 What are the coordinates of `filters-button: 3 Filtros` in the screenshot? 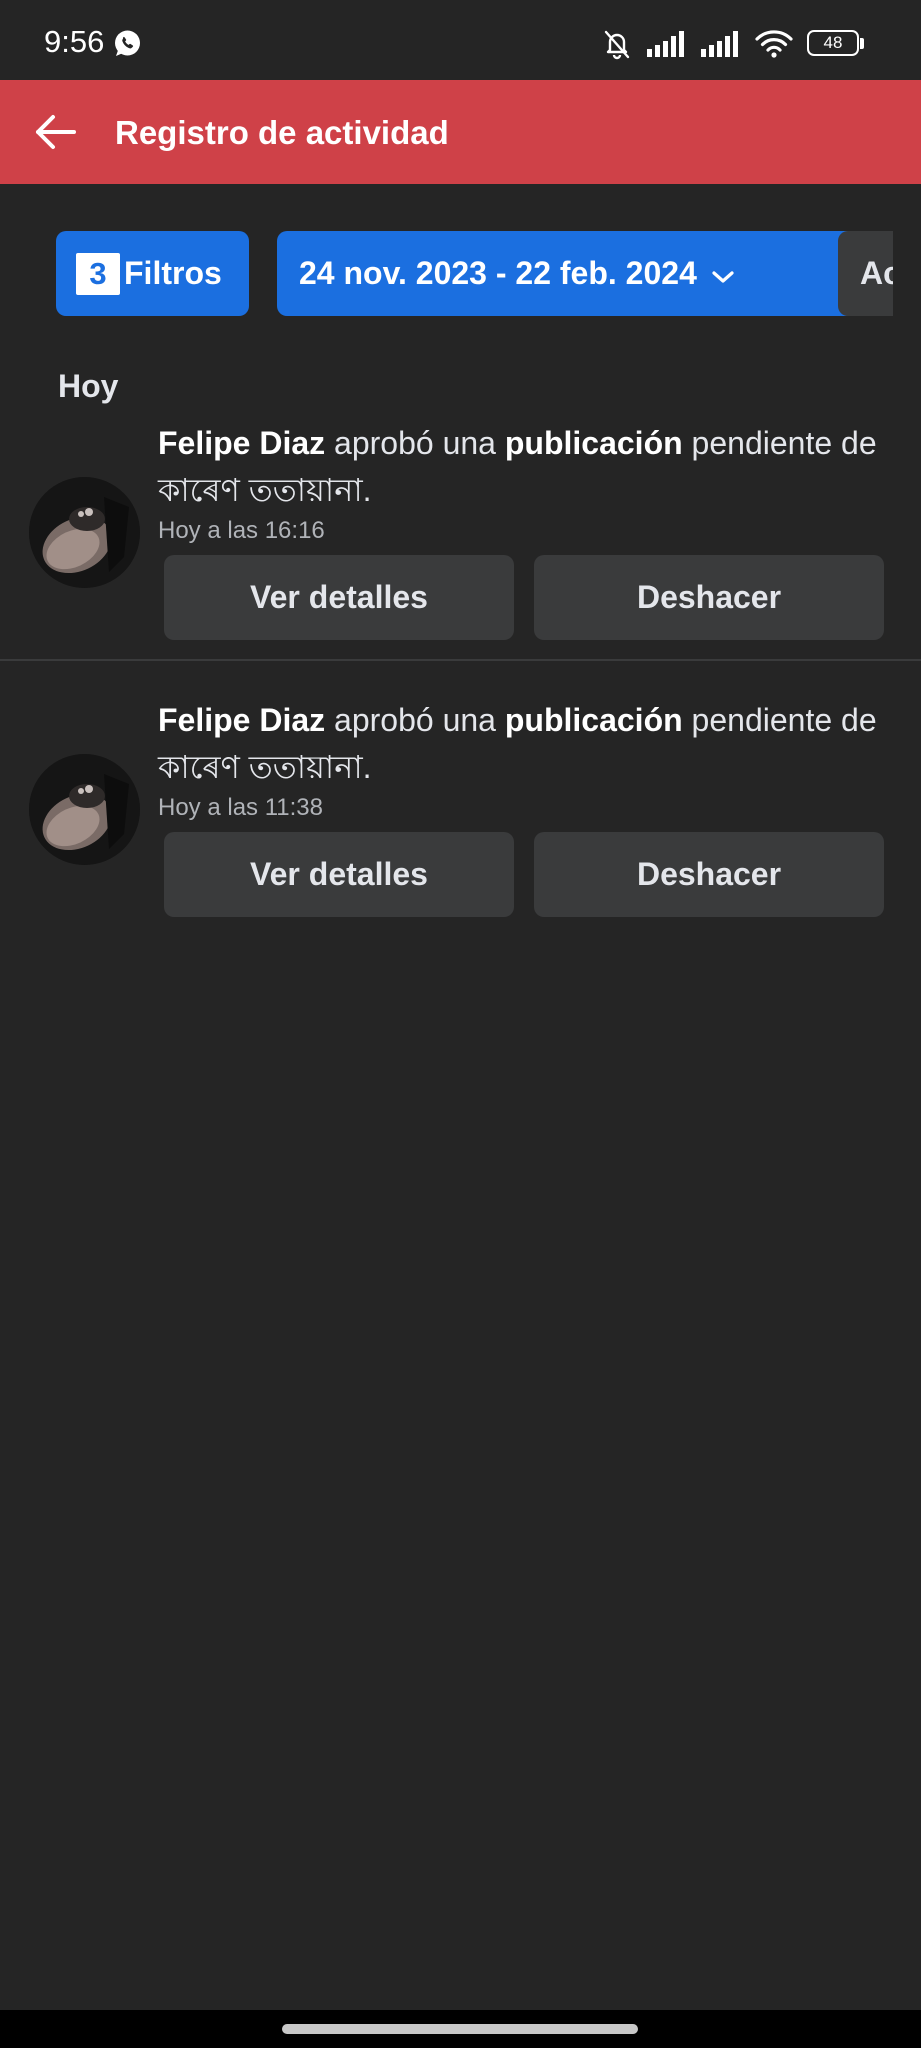 It's located at (152, 273).